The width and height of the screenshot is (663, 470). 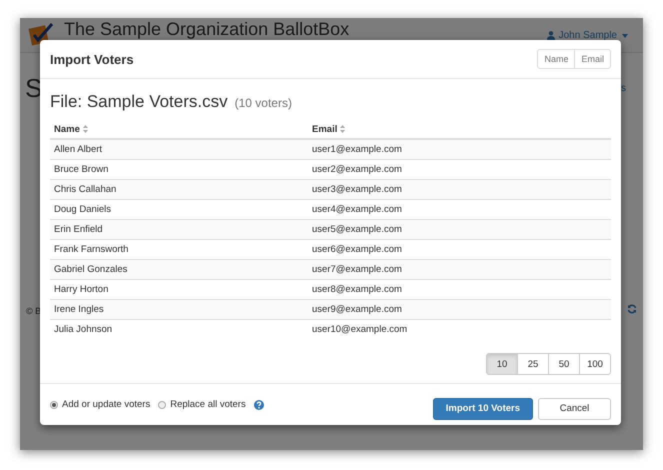 I want to click on cancel-button: Cancel, so click(x=574, y=409).